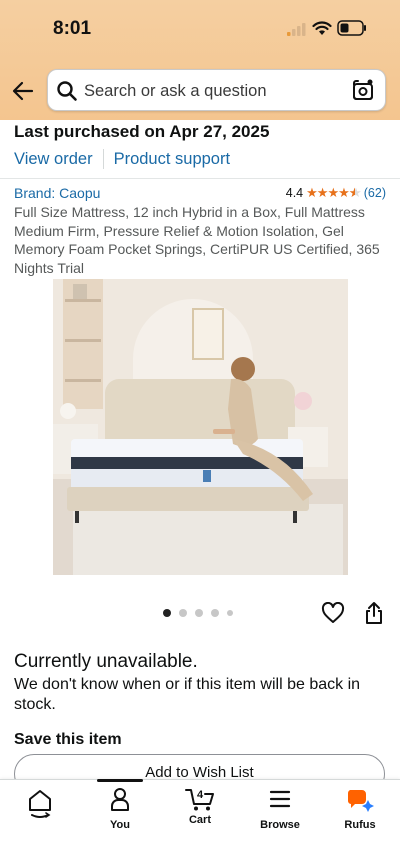  I want to click on search-placeholder: Search or ask a question, so click(175, 91).